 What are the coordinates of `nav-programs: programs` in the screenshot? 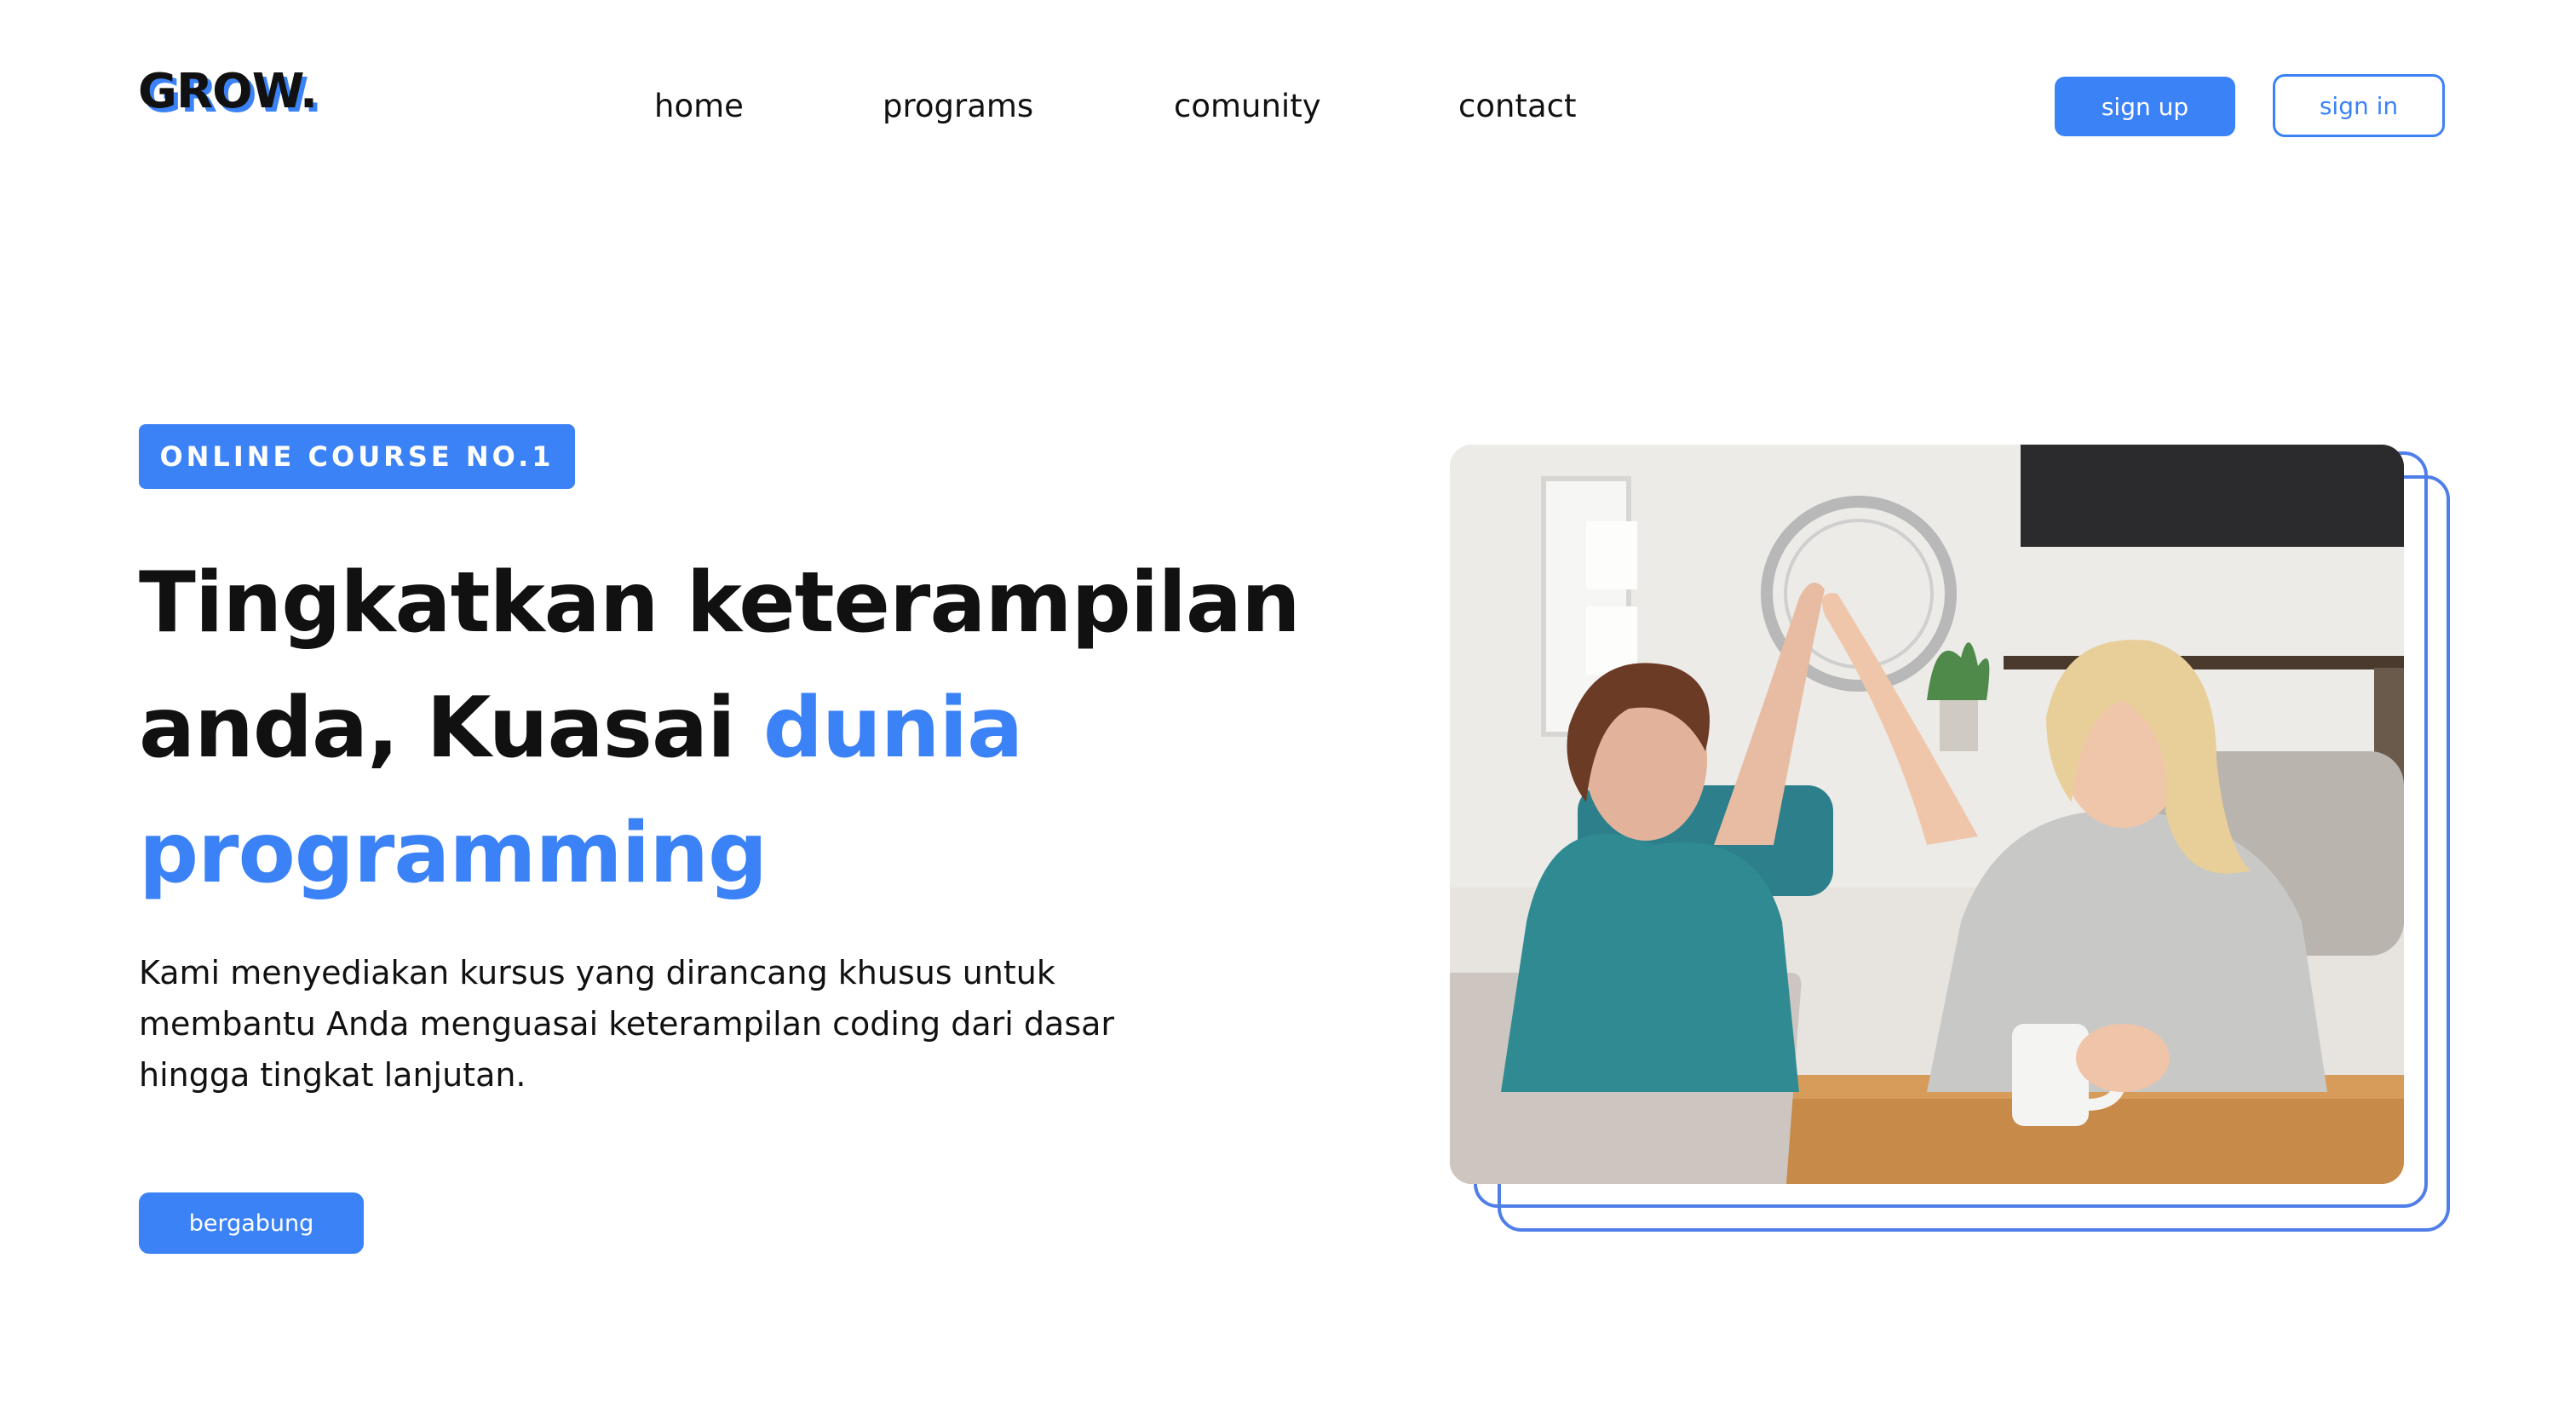 It's located at (958, 106).